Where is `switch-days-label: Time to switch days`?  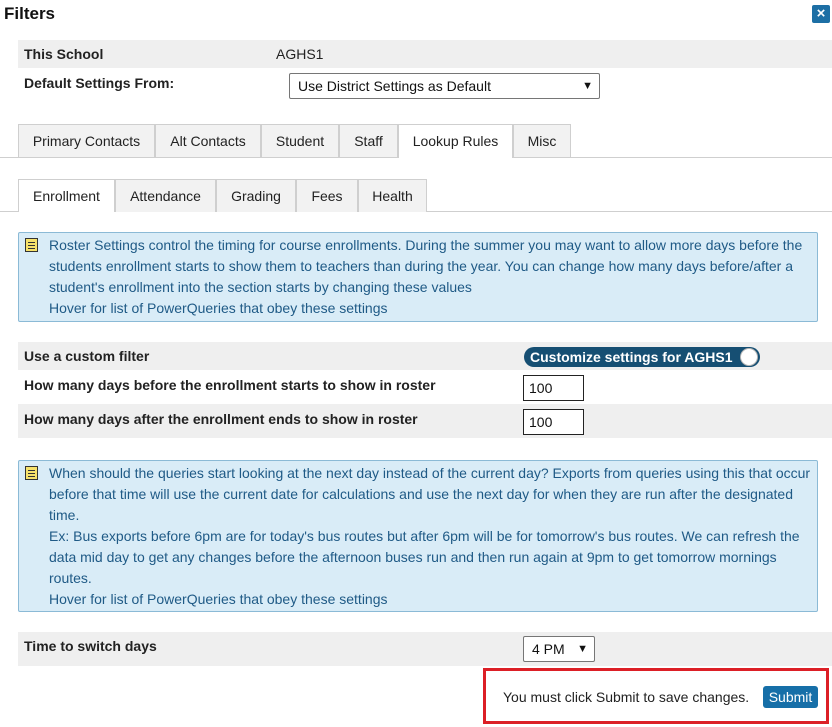
switch-days-label: Time to switch days is located at coordinates (90, 646).